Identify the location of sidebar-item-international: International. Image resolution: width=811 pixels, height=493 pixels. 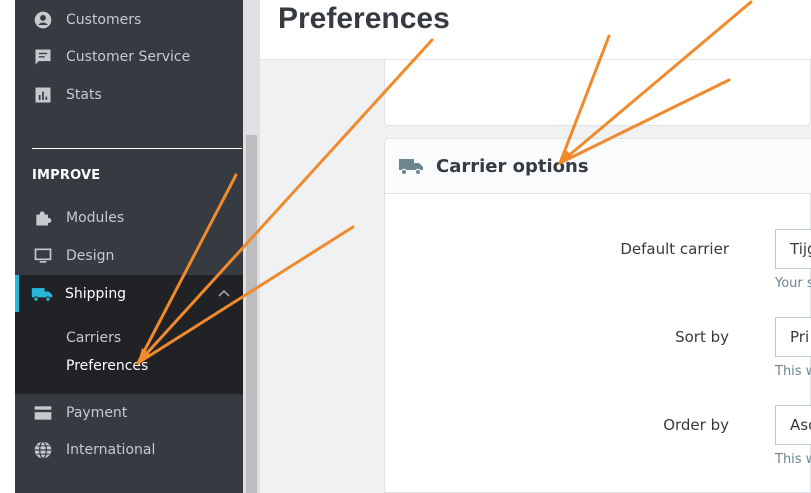
(129, 450).